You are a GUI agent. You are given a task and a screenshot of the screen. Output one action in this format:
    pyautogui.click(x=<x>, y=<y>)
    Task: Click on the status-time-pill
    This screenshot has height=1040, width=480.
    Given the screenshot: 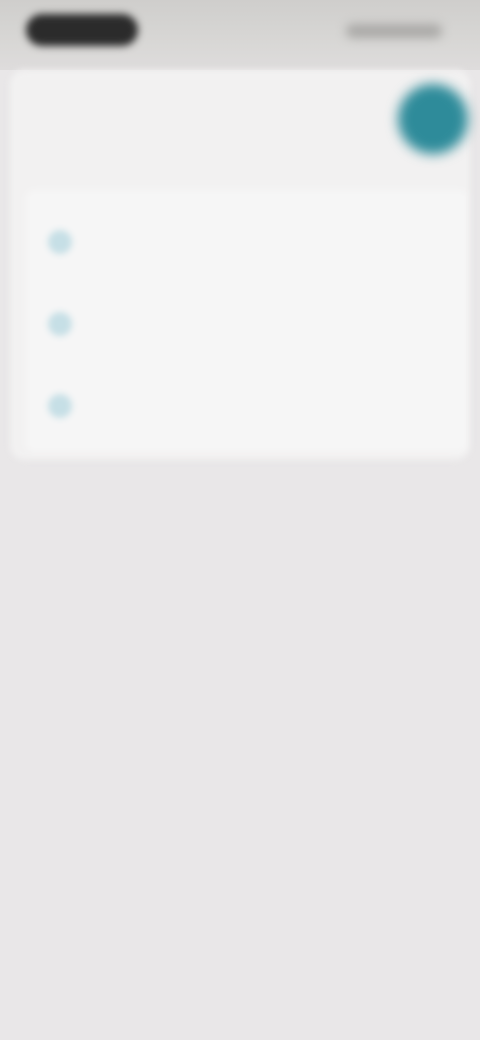 What is the action you would take?
    pyautogui.click(x=82, y=30)
    